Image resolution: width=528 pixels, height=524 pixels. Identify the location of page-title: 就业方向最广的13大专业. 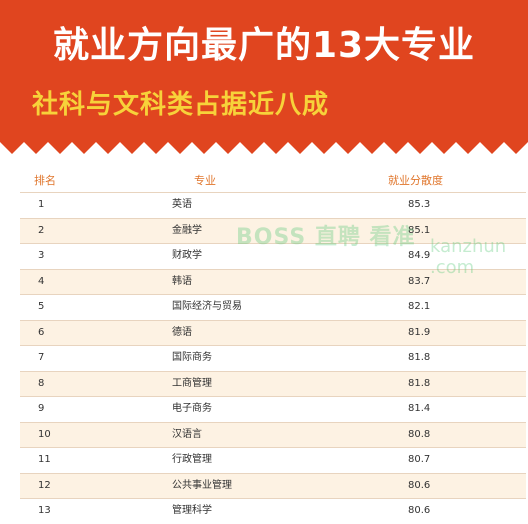
(264, 45).